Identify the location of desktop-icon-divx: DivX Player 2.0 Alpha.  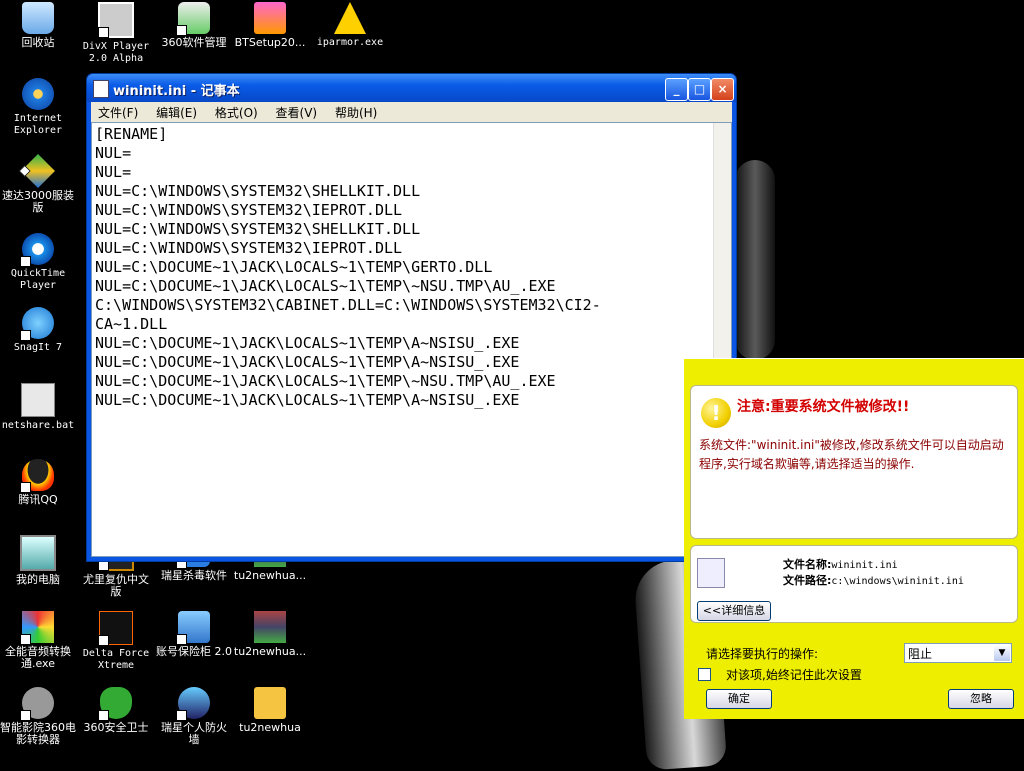
(116, 33).